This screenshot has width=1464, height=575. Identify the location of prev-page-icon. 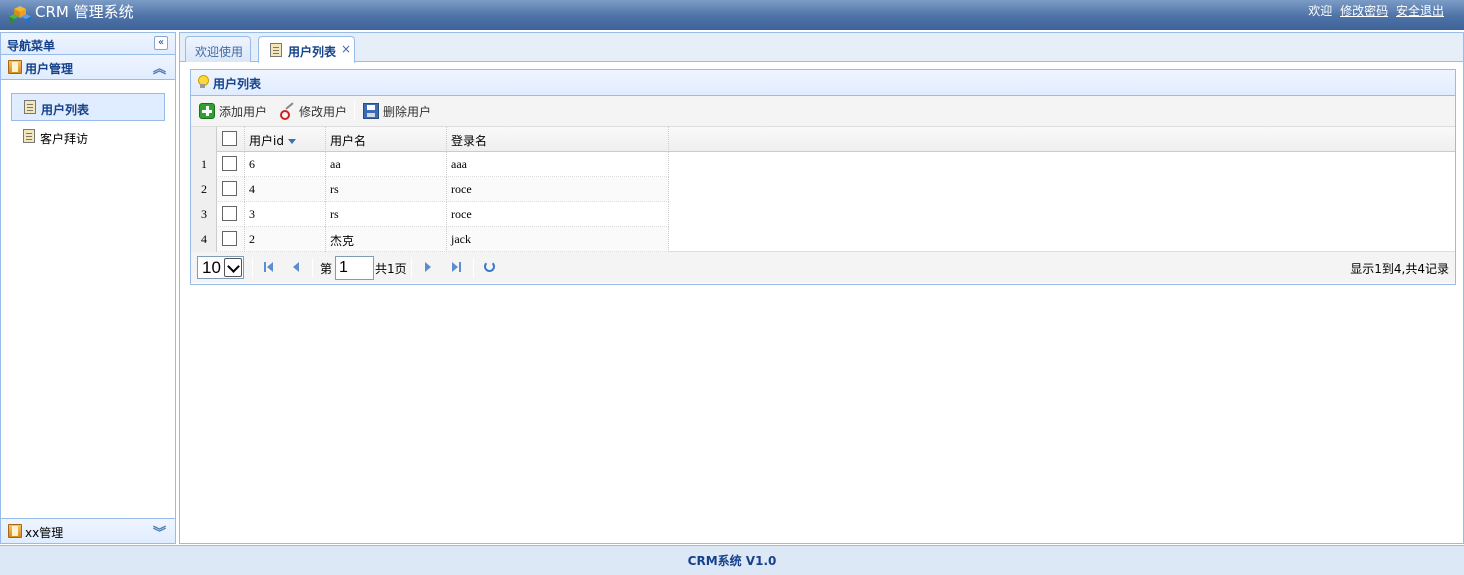
(296, 267).